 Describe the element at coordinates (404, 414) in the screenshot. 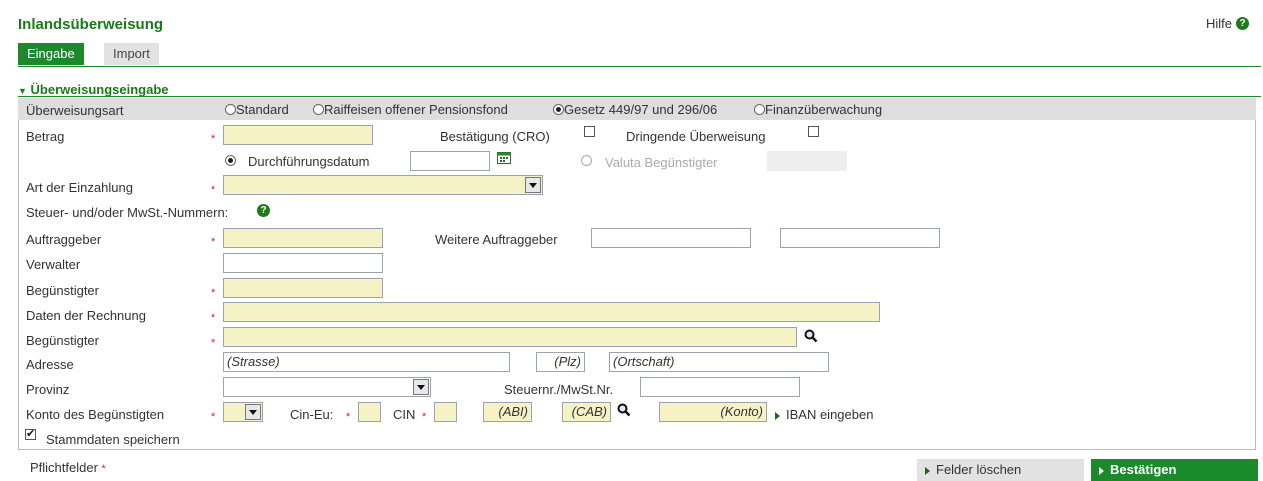

I see `cin-label: CIN` at that location.